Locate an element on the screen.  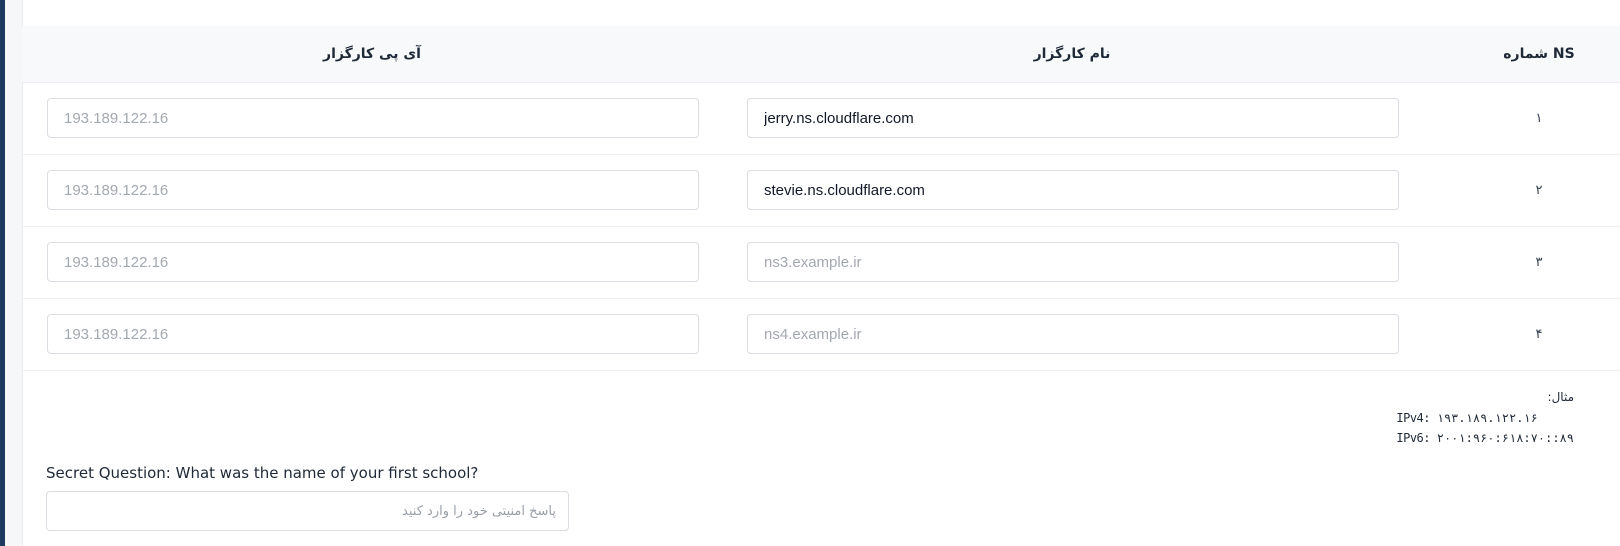
table-row: ۲ is located at coordinates (821, 190).